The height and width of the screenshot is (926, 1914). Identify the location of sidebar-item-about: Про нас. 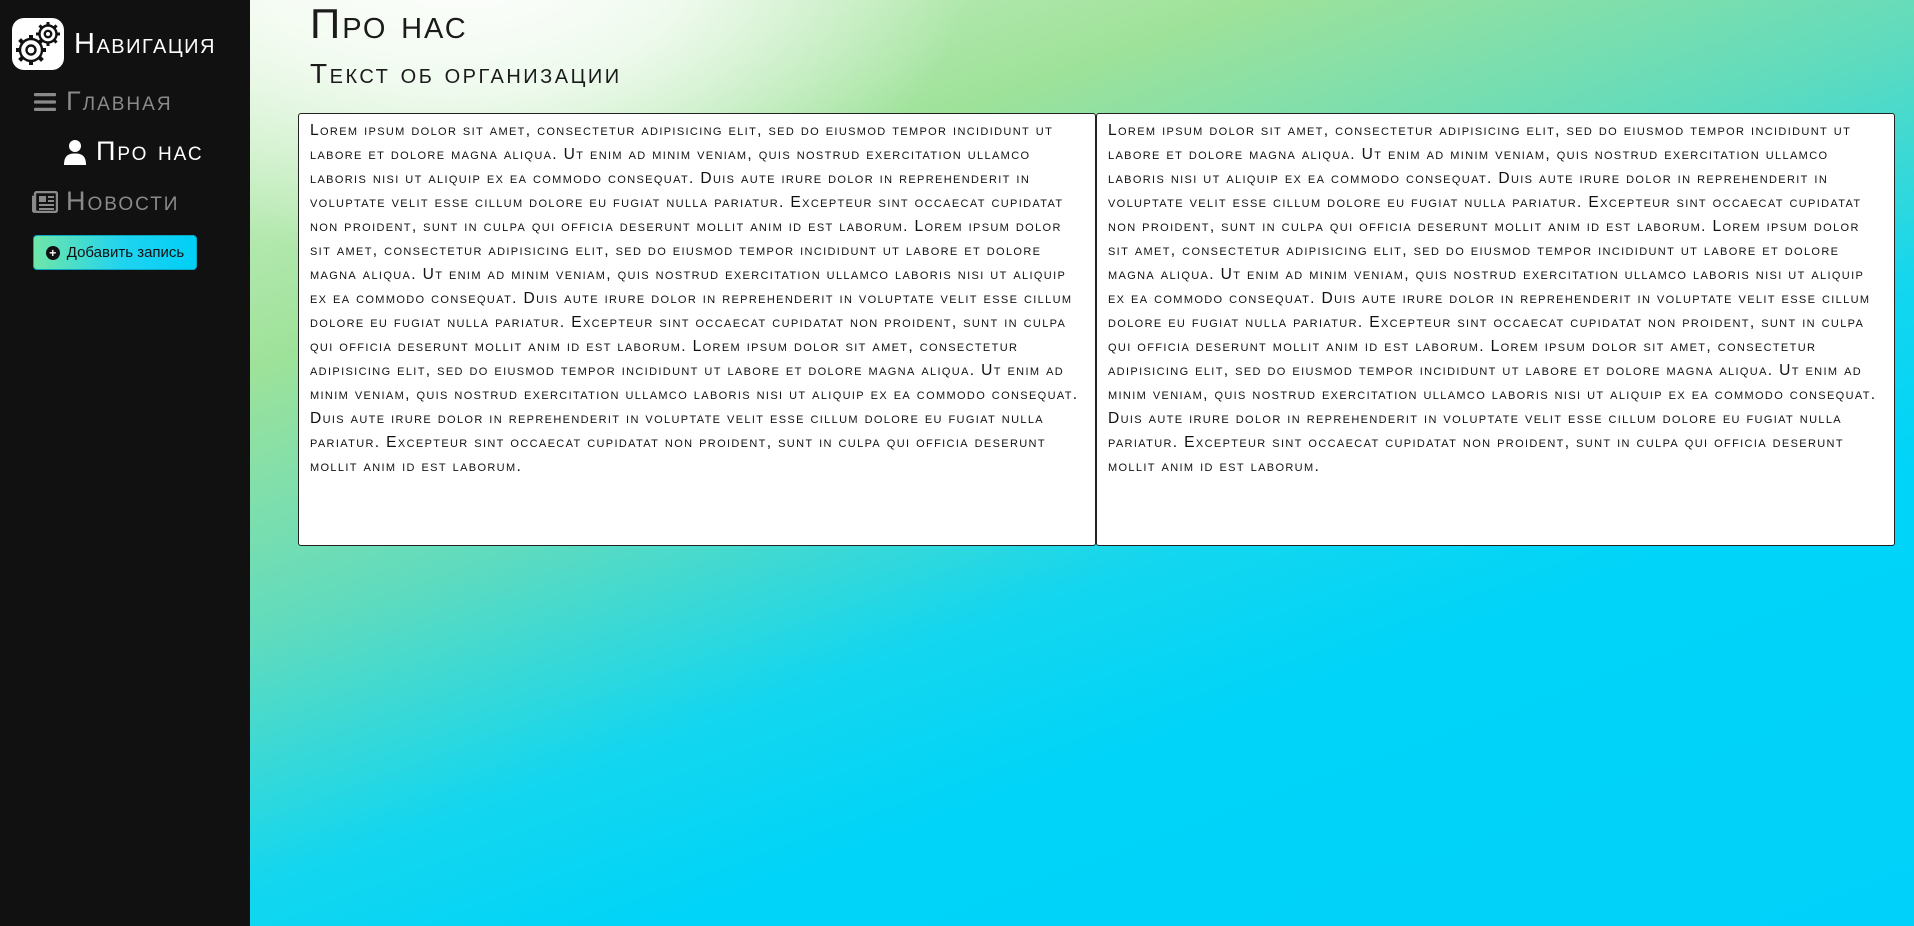
(133, 151).